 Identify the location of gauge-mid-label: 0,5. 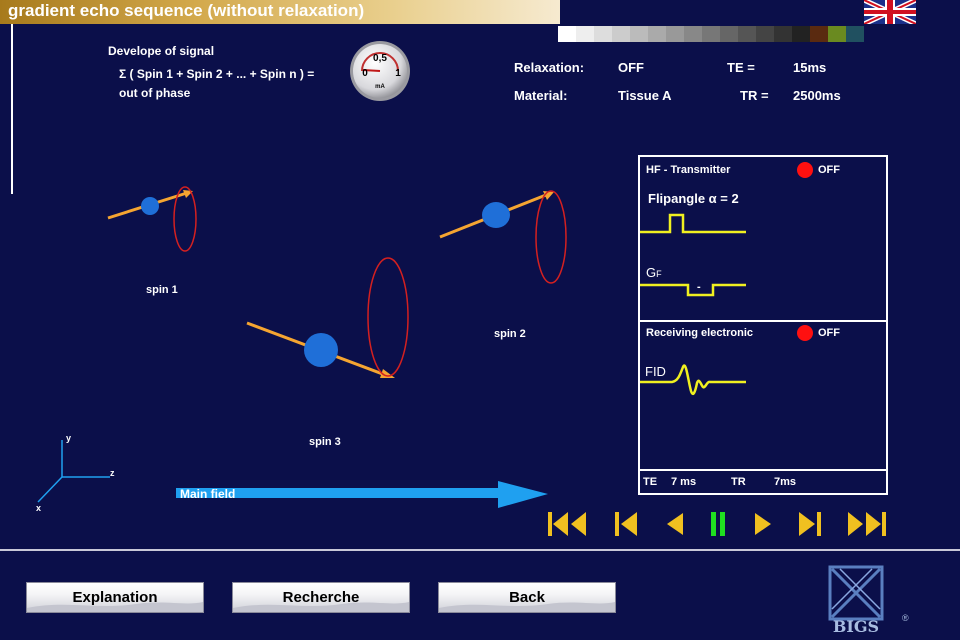
(380, 58).